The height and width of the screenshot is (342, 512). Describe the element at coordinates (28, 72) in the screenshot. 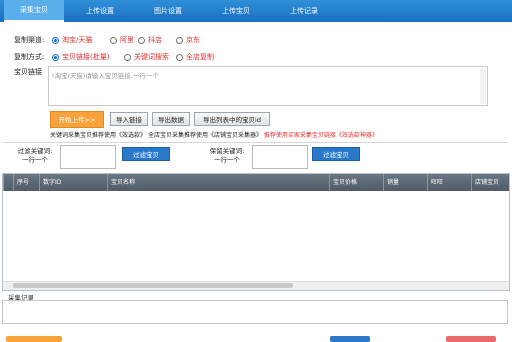

I see `links-label: 宝贝链接` at that location.